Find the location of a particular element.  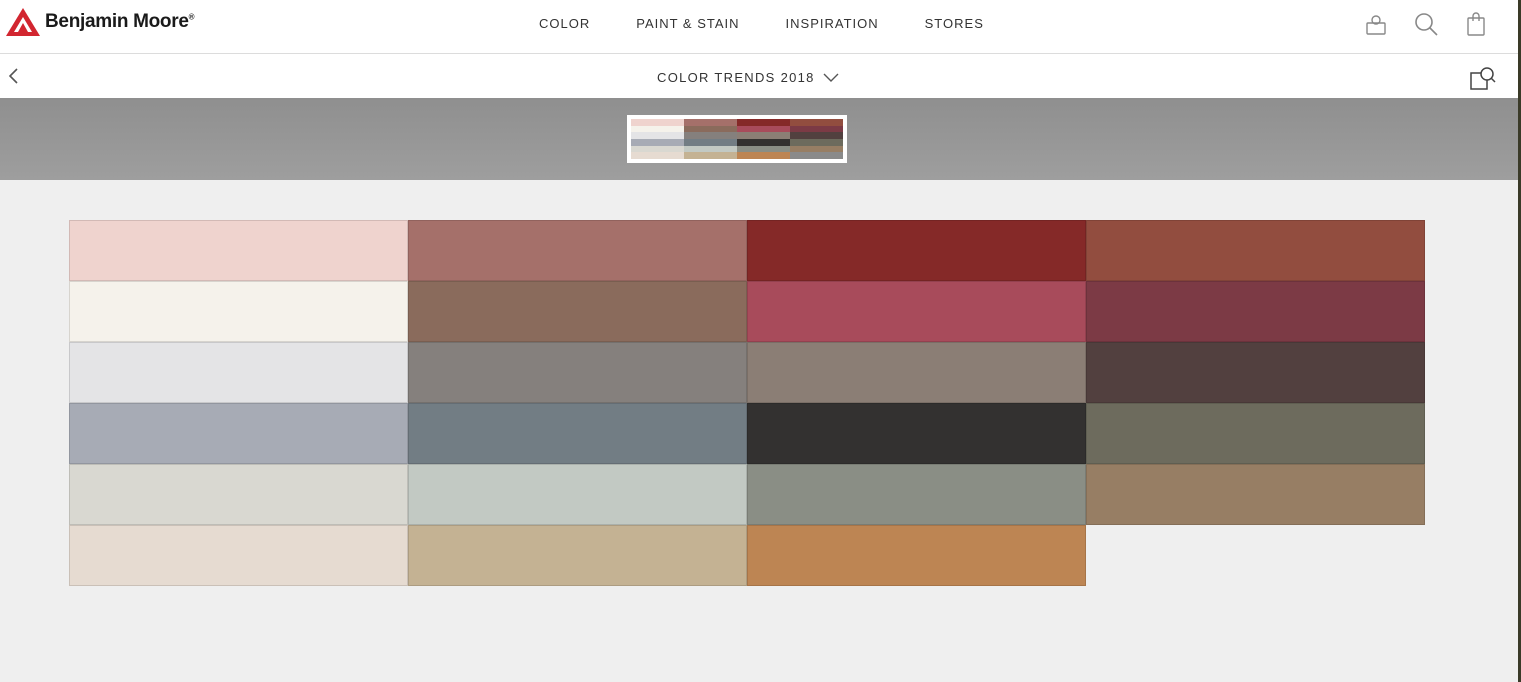

collection-title: COLOR TRENDS 2018 is located at coordinates (736, 77).